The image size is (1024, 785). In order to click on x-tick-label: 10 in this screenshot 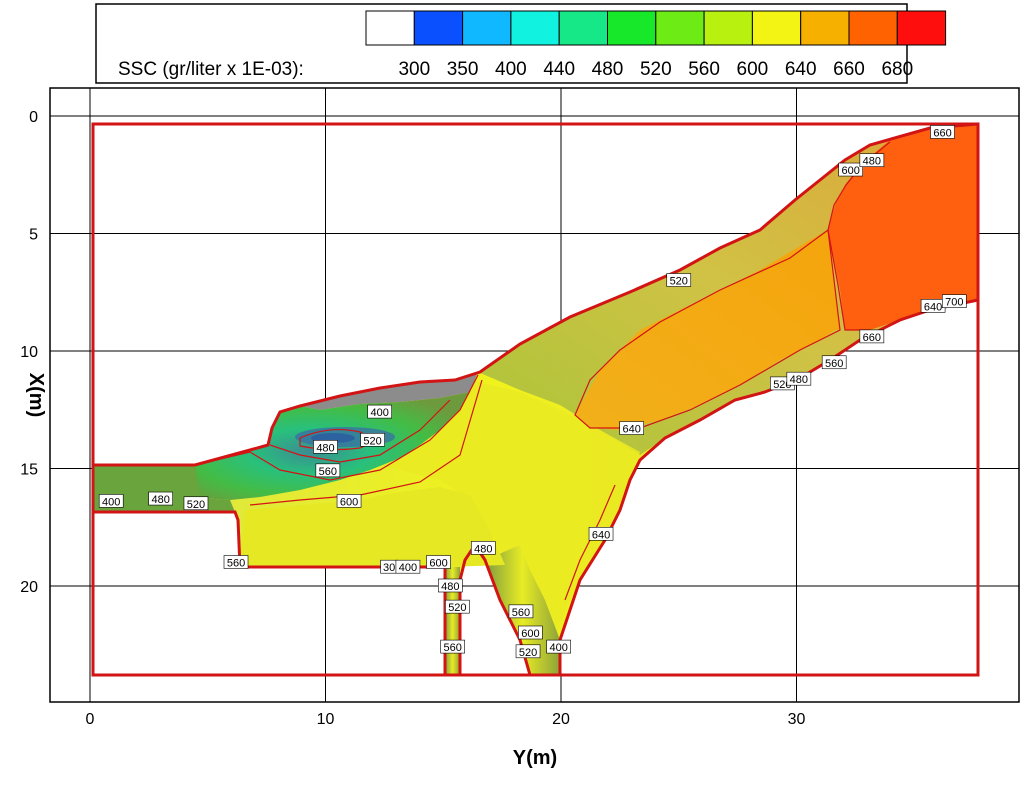, I will do `click(326, 719)`.